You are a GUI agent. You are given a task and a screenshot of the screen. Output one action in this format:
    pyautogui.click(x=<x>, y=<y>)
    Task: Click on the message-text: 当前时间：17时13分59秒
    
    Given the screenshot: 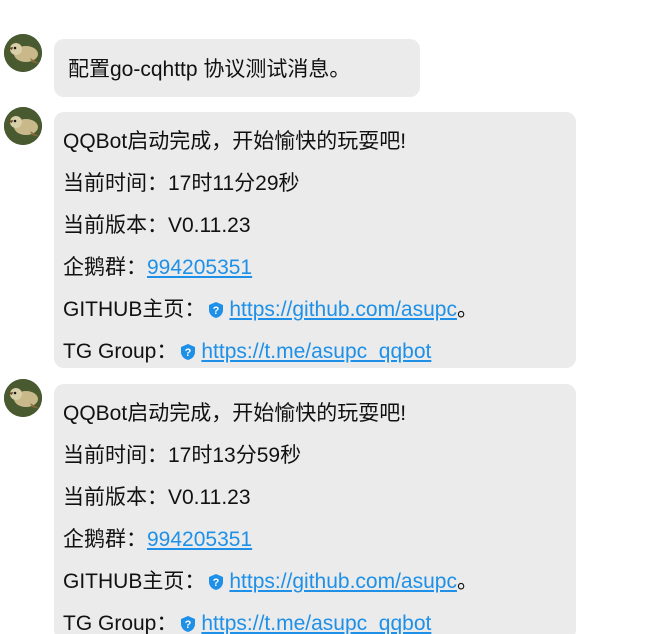 What is the action you would take?
    pyautogui.click(x=182, y=455)
    